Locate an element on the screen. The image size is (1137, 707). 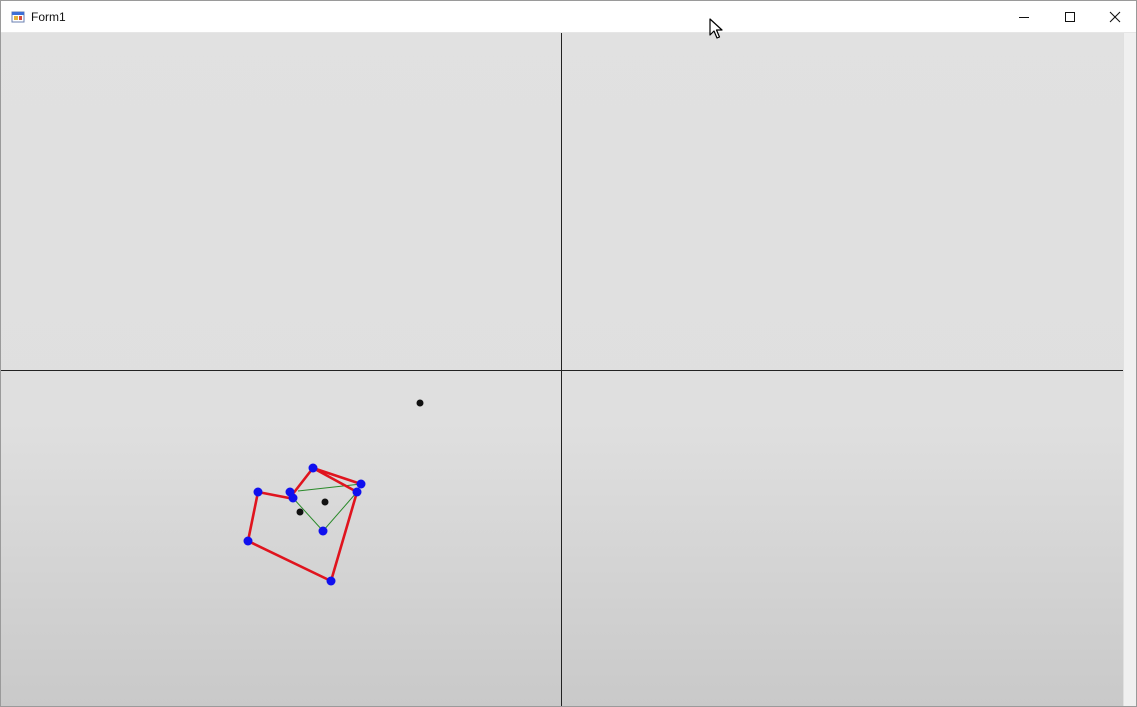
maximize-button is located at coordinates (1070, 17).